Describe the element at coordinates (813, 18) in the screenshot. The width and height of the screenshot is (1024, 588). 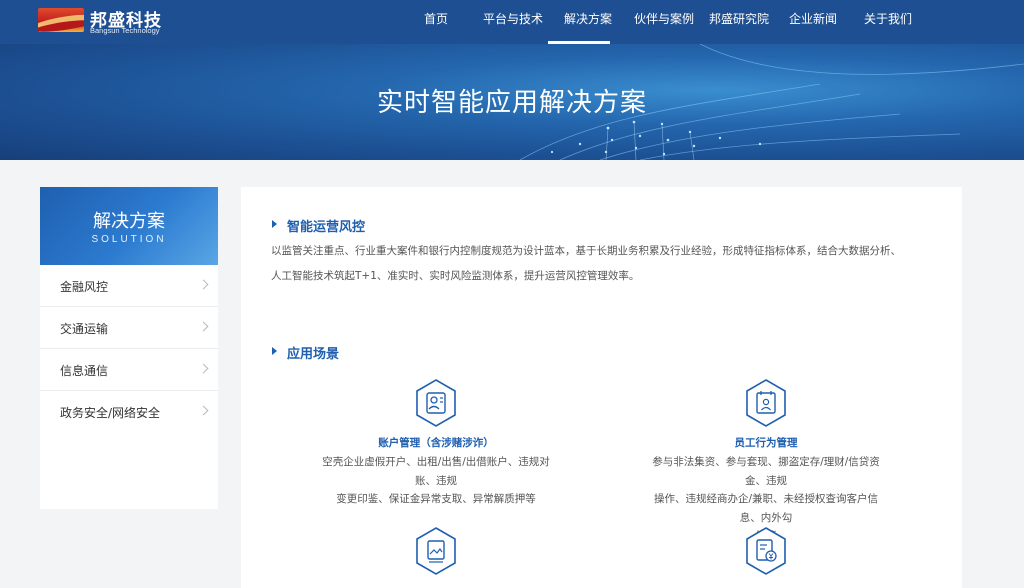
I see `nav-company-news: 企业新闻` at that location.